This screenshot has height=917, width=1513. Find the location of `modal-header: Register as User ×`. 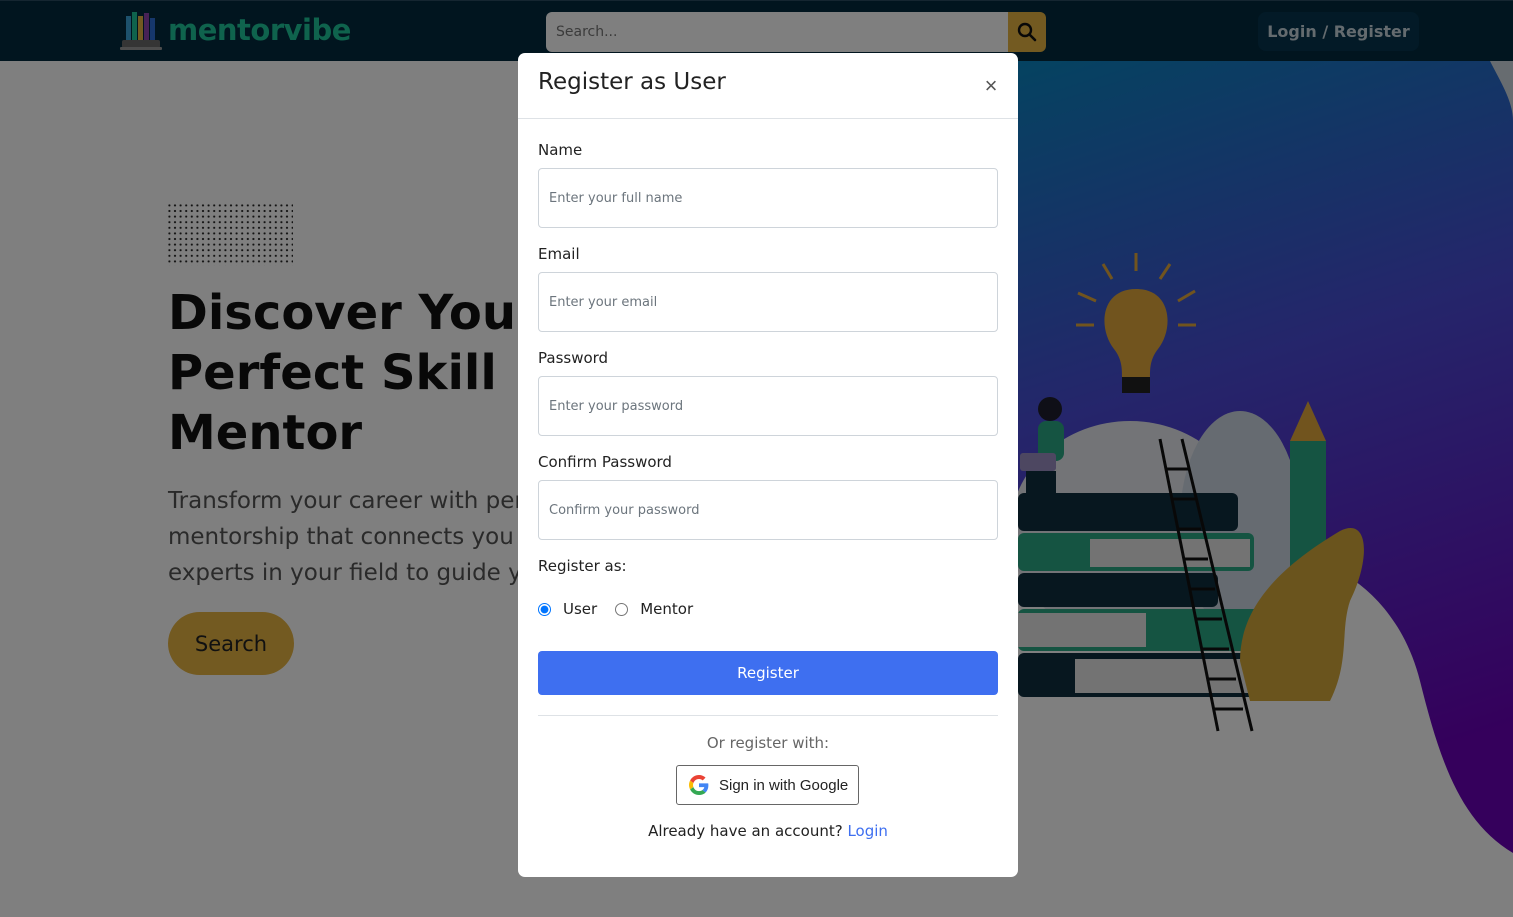

modal-header: Register as User × is located at coordinates (768, 86).